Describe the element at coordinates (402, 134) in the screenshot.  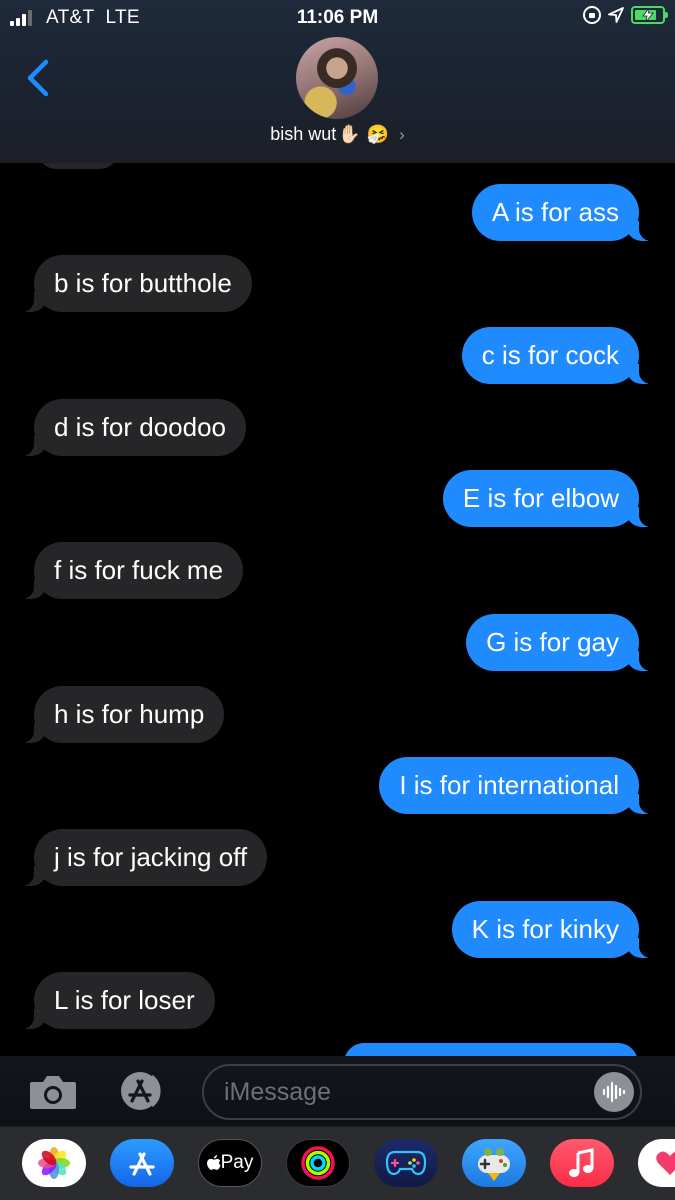
I see `chevron-right-icon: ›` at that location.